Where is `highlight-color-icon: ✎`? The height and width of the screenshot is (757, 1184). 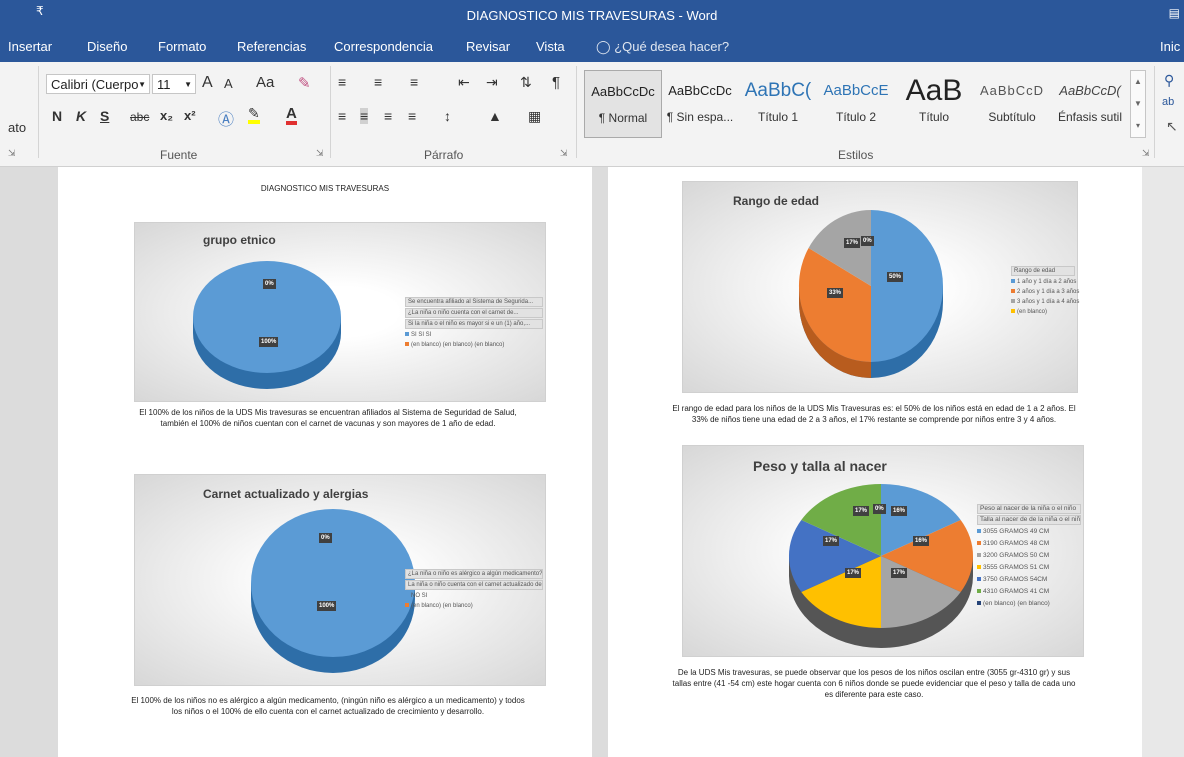
highlight-color-icon: ✎ is located at coordinates (254, 115).